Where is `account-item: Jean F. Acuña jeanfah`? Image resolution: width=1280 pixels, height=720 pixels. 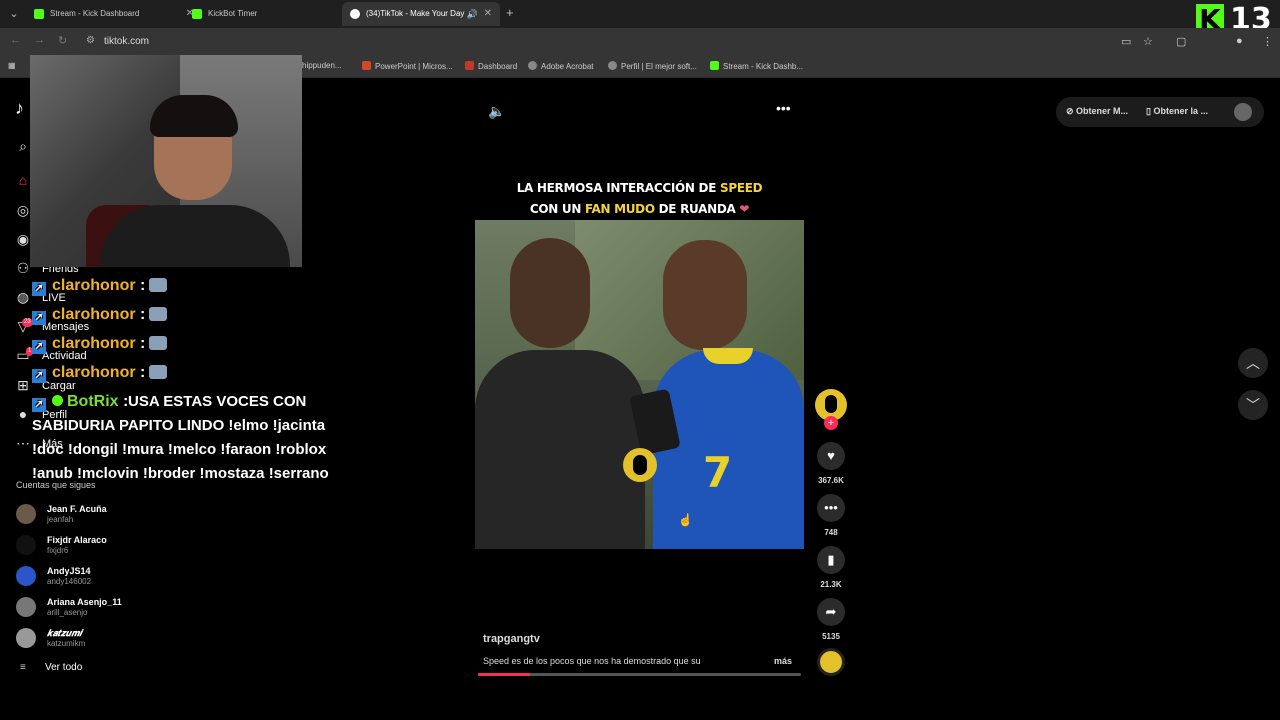
account-item: Jean F. Acuña jeanfah is located at coordinates (116, 515).